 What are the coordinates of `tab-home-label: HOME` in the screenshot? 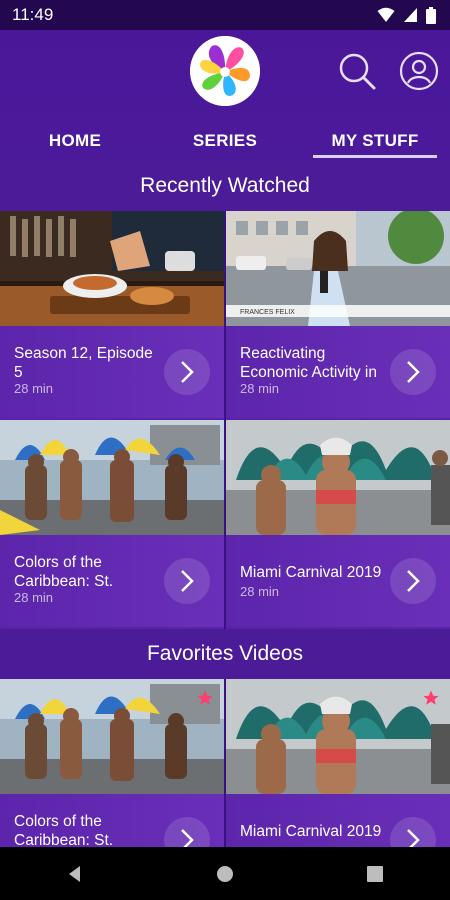 It's located at (75, 140).